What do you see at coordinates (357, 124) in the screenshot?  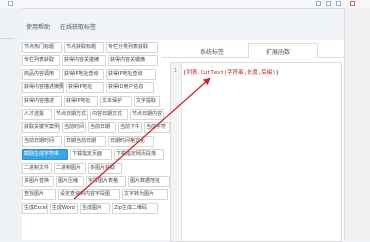 I see `vertical-scrollbar` at bounding box center [357, 124].